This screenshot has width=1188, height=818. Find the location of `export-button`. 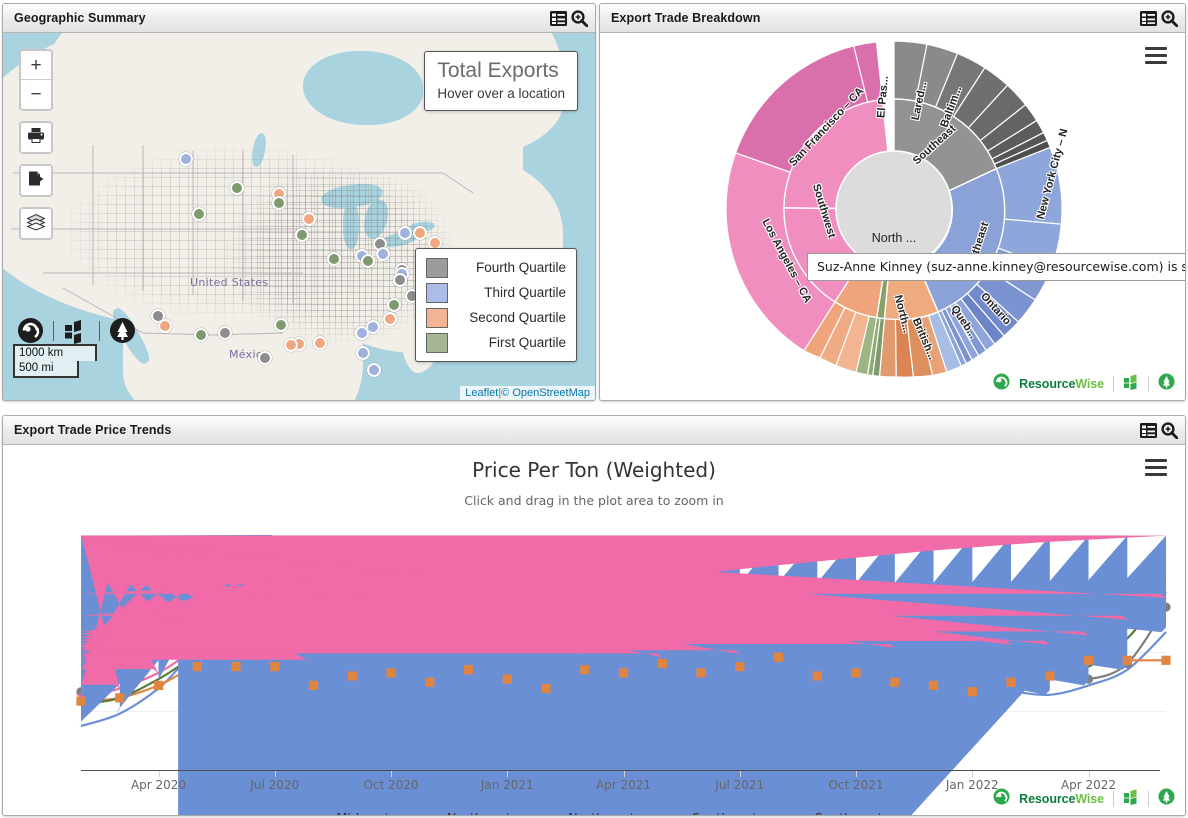

export-button is located at coordinates (36, 180).